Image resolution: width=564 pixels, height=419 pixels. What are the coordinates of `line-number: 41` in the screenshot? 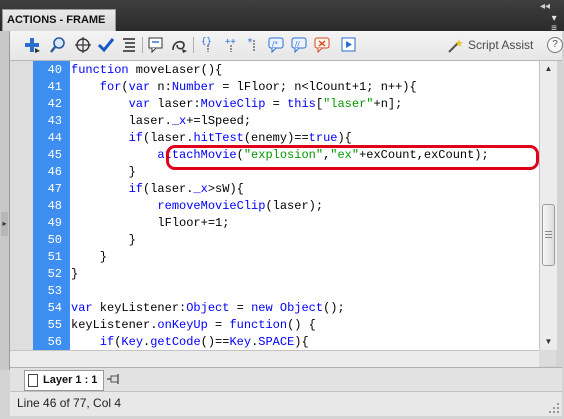 It's located at (47, 87).